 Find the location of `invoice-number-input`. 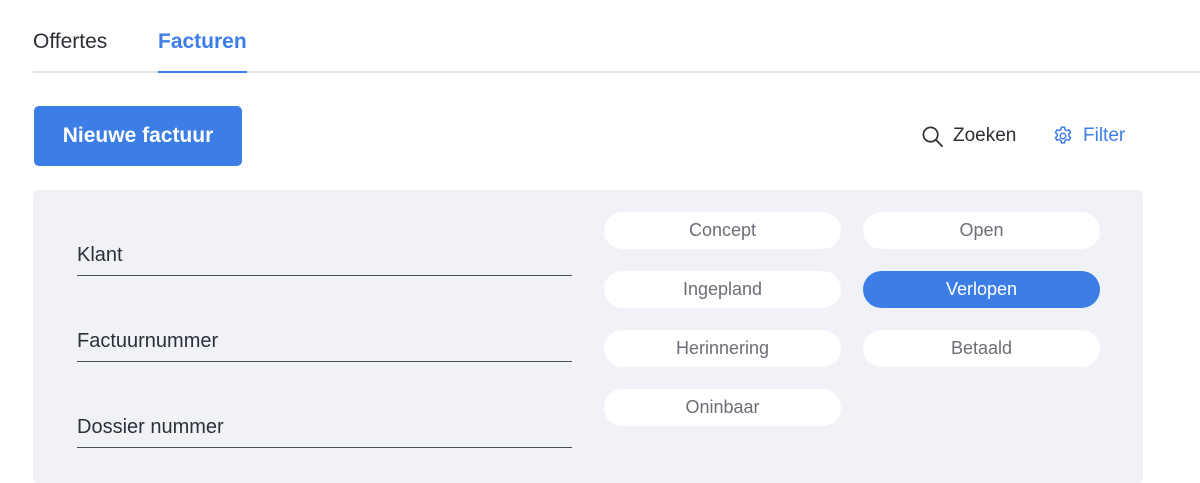

invoice-number-input is located at coordinates (324, 339).